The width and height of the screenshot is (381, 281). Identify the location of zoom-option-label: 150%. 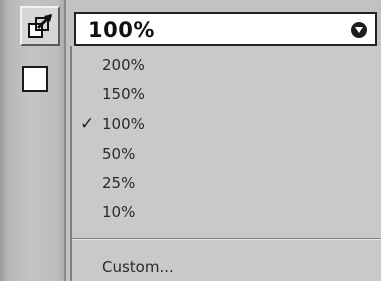
(123, 94).